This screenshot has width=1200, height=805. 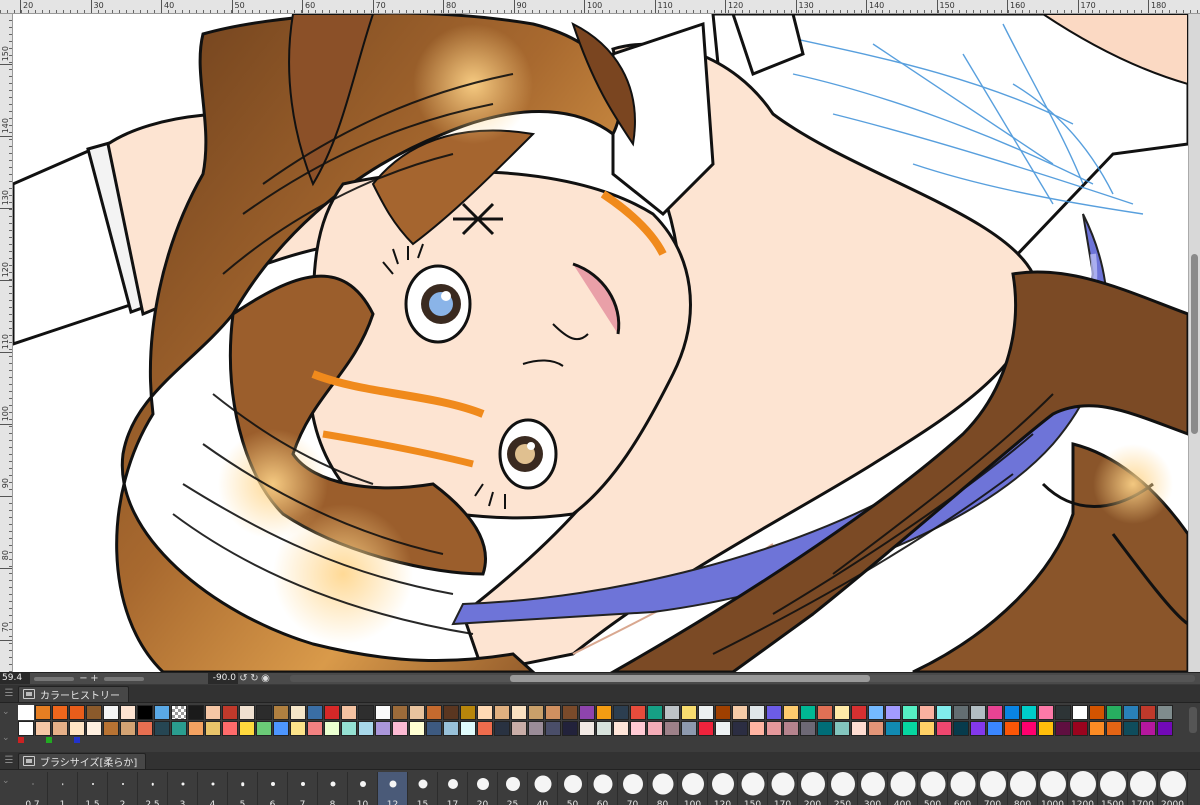 I want to click on brush-size-option: 250, so click(x=843, y=788).